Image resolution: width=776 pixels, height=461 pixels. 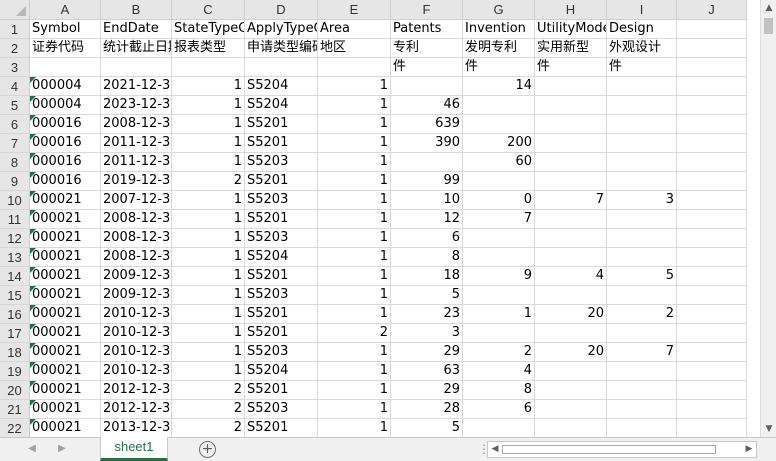 I want to click on tab-sheet1: sheet1, so click(x=134, y=449).